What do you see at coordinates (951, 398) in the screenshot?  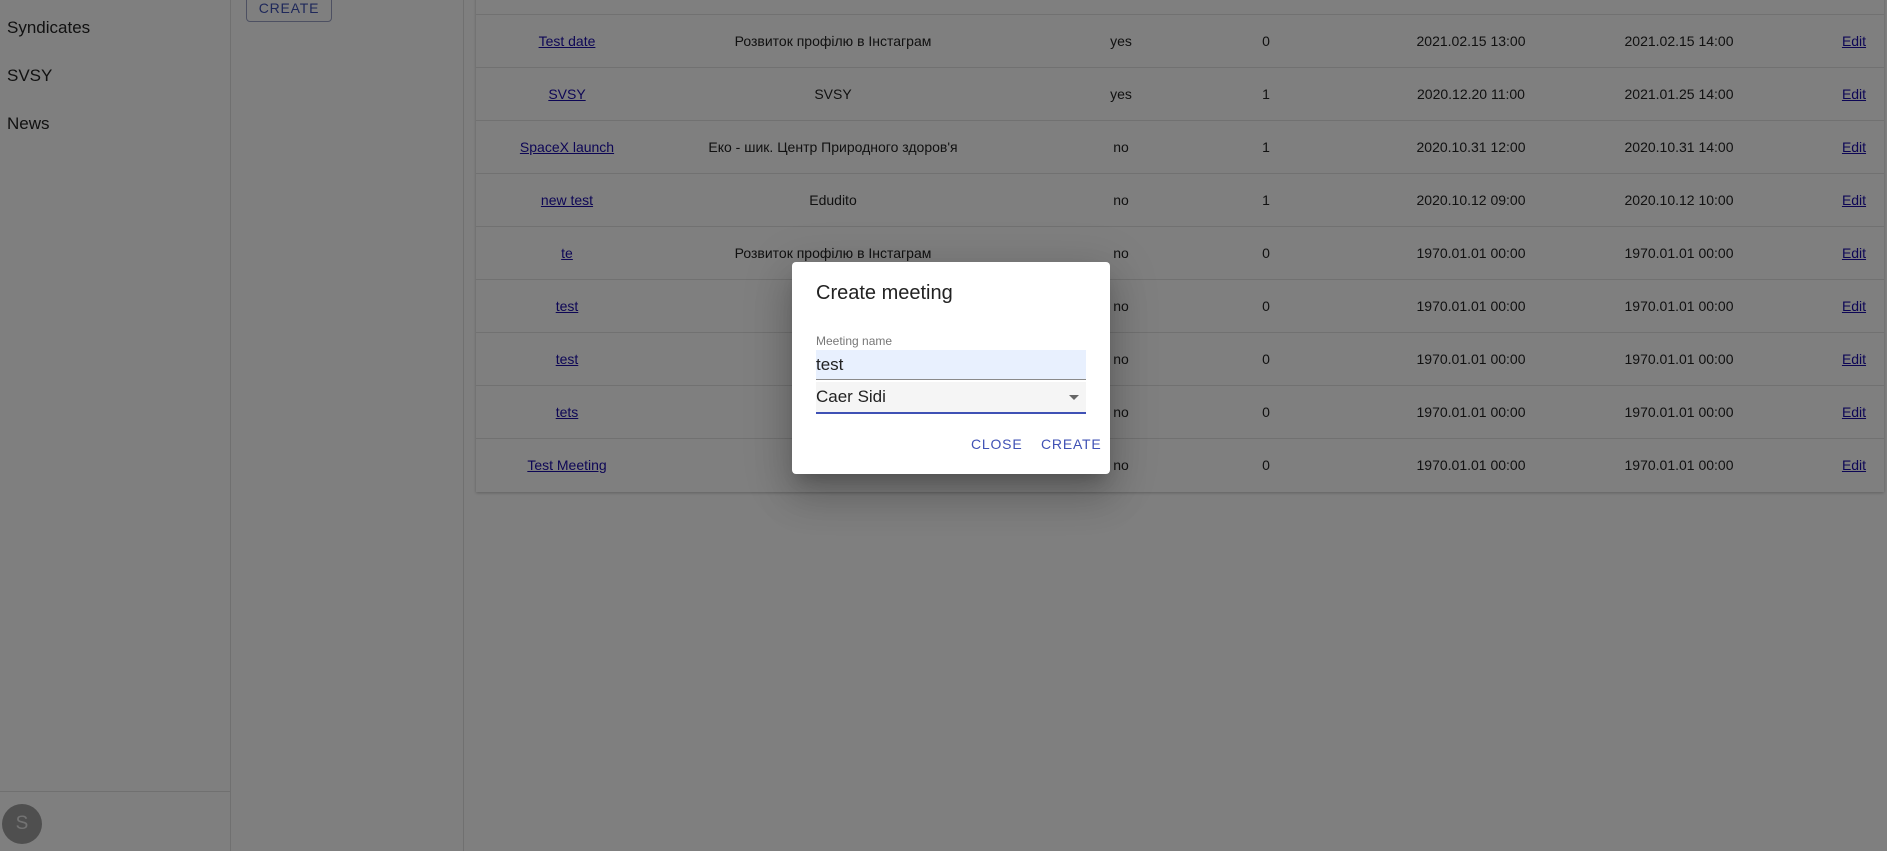 I see `project-select: Caer Sidi` at bounding box center [951, 398].